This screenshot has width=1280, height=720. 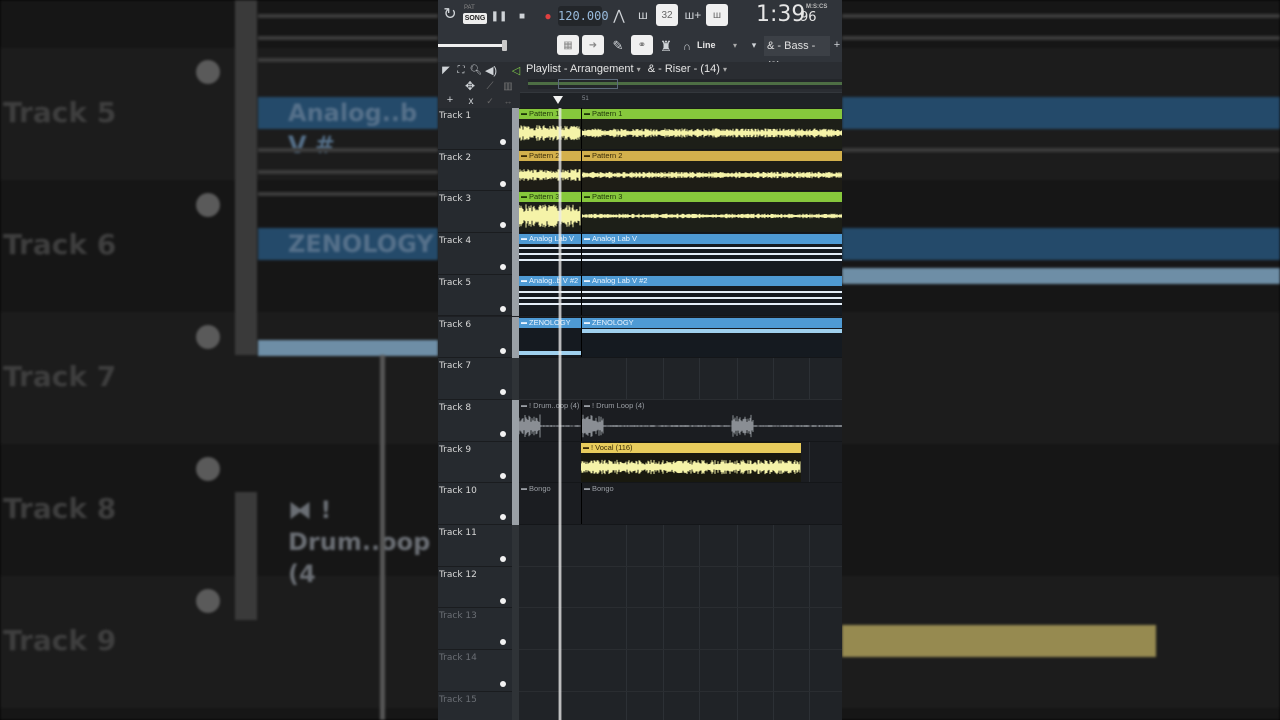 I want to click on track-header: Track 13, so click(x=475, y=629).